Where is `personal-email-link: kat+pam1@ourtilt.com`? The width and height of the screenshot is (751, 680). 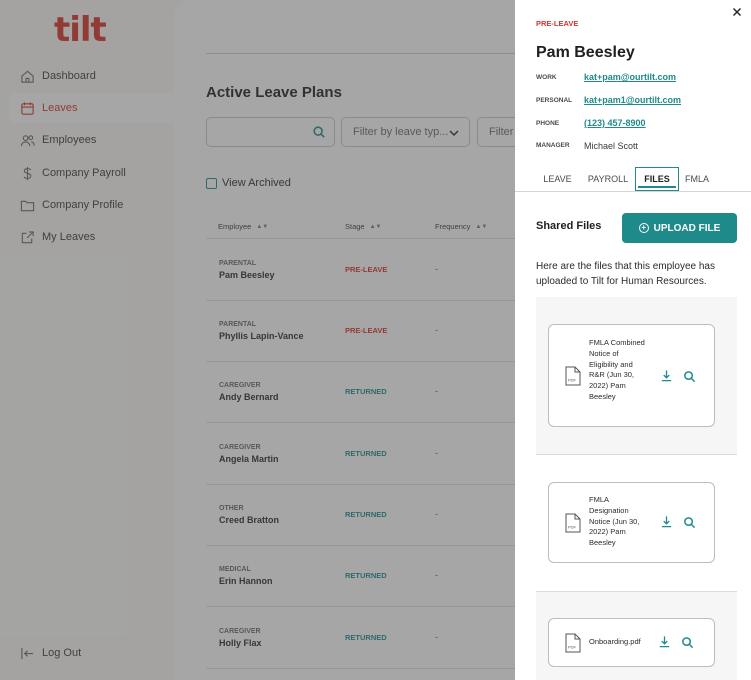
personal-email-link: kat+pam1@ourtilt.com is located at coordinates (632, 100).